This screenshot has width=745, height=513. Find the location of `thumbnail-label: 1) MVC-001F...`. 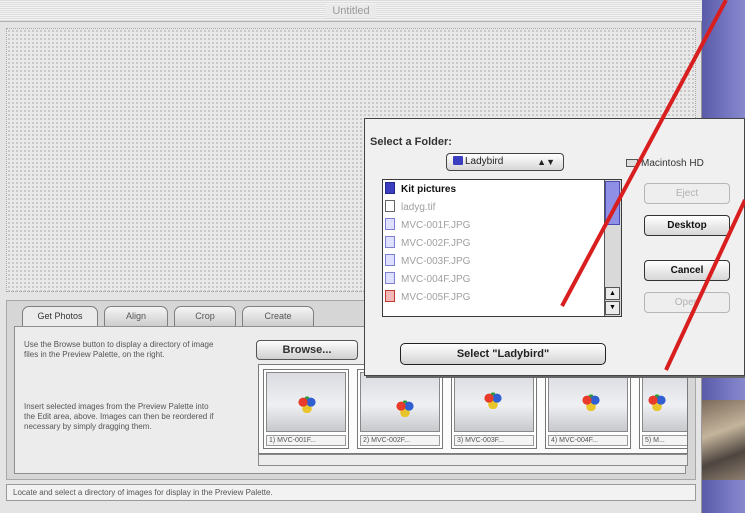

thumbnail-label: 1) MVC-001F... is located at coordinates (306, 440).